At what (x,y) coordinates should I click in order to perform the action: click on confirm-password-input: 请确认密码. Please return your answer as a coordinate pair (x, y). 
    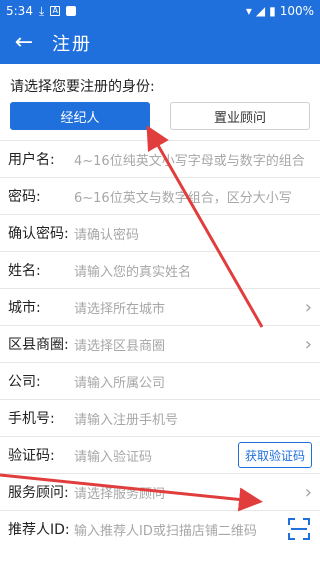
    Looking at the image, I should click on (193, 233).